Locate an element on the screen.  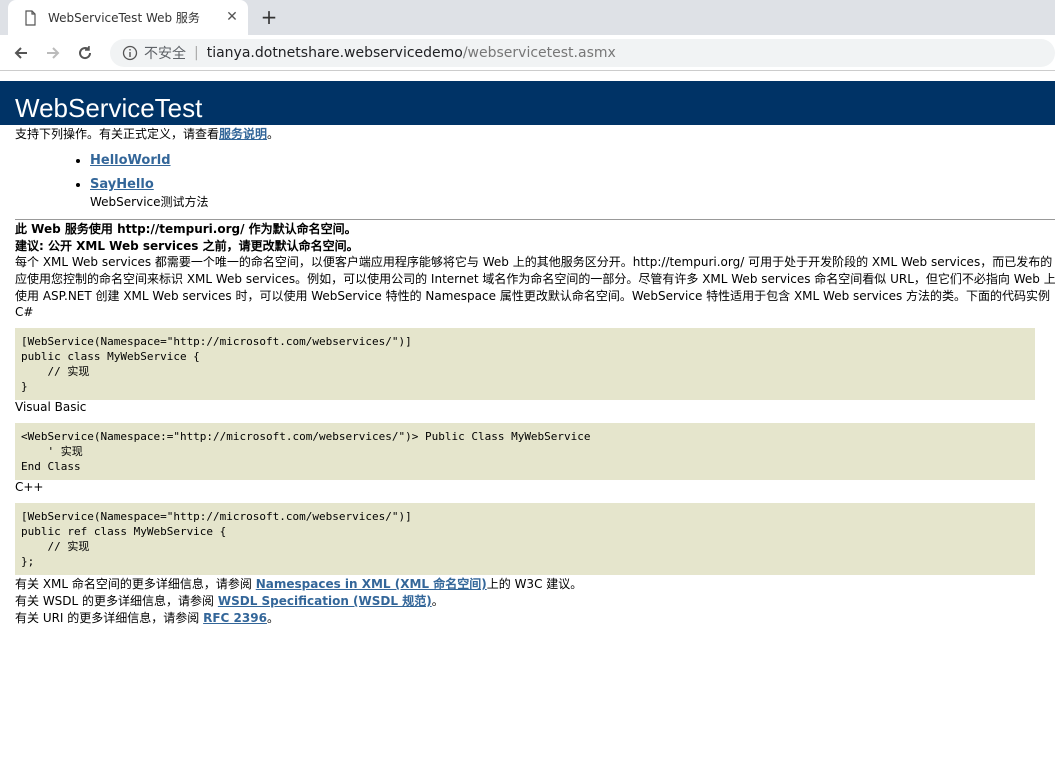
service-description-link: 服务说明 is located at coordinates (243, 134).